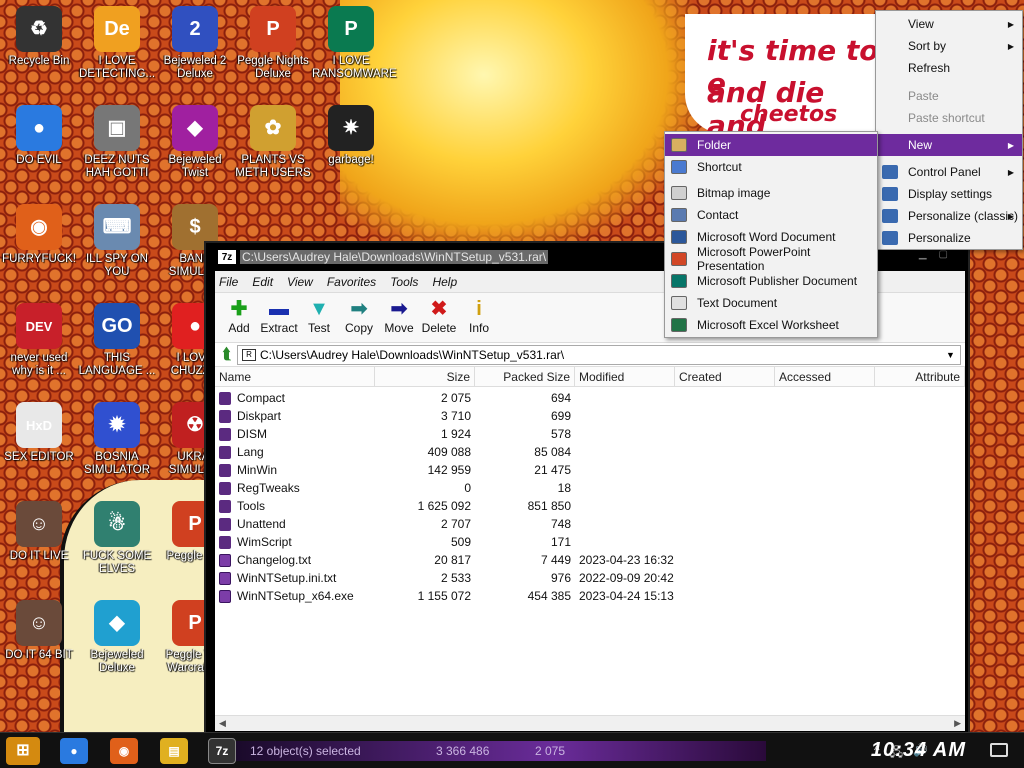 The width and height of the screenshot is (1024, 768). What do you see at coordinates (439, 317) in the screenshot?
I see `delete-button: ✖ Delete` at bounding box center [439, 317].